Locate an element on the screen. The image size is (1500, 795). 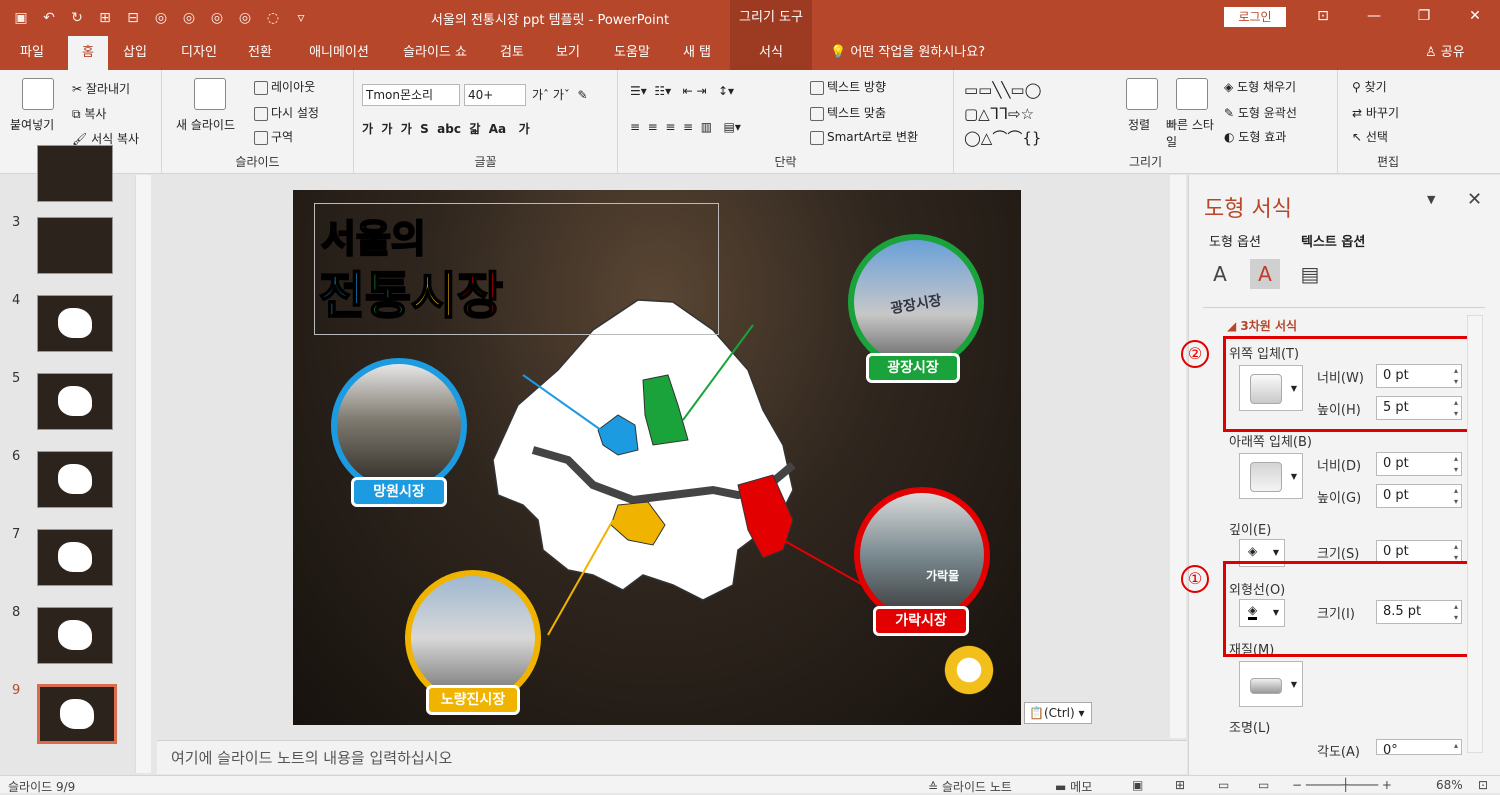
depth-label: 깊이(E) is located at coordinates (1250, 530).